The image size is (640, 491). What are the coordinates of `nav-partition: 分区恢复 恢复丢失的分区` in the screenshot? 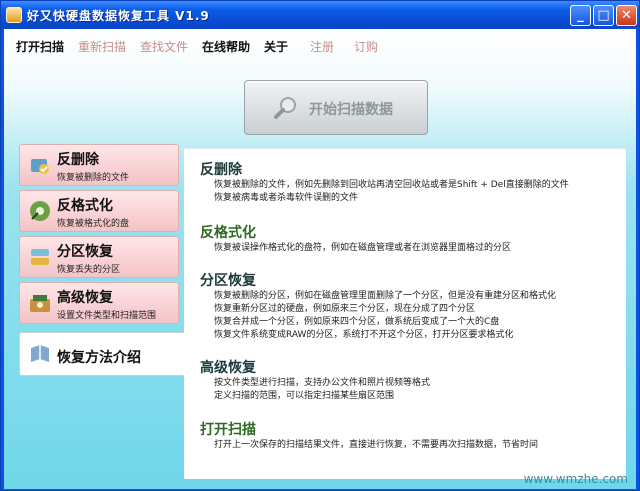 It's located at (99, 257).